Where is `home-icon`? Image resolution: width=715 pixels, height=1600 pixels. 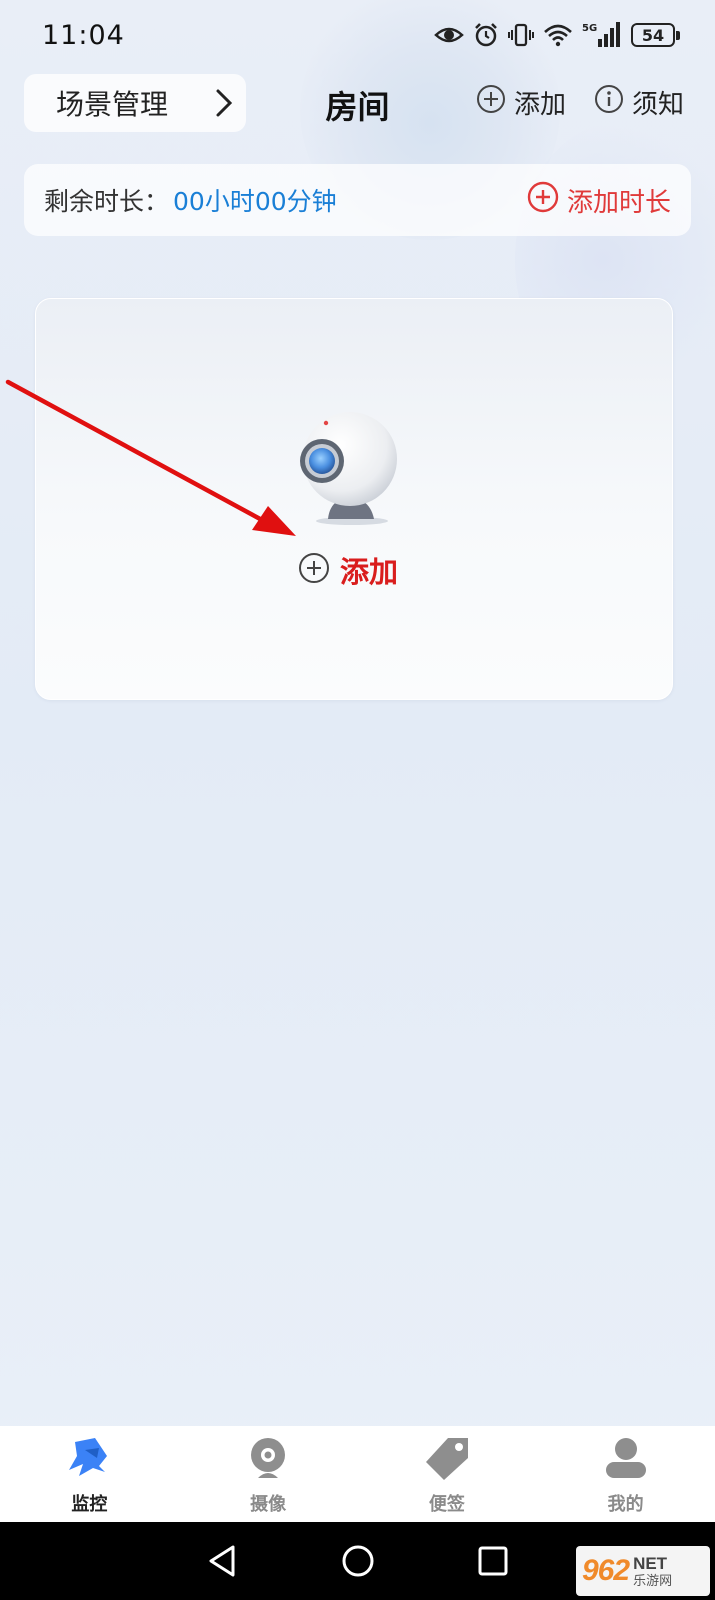
home-icon is located at coordinates (358, 1561).